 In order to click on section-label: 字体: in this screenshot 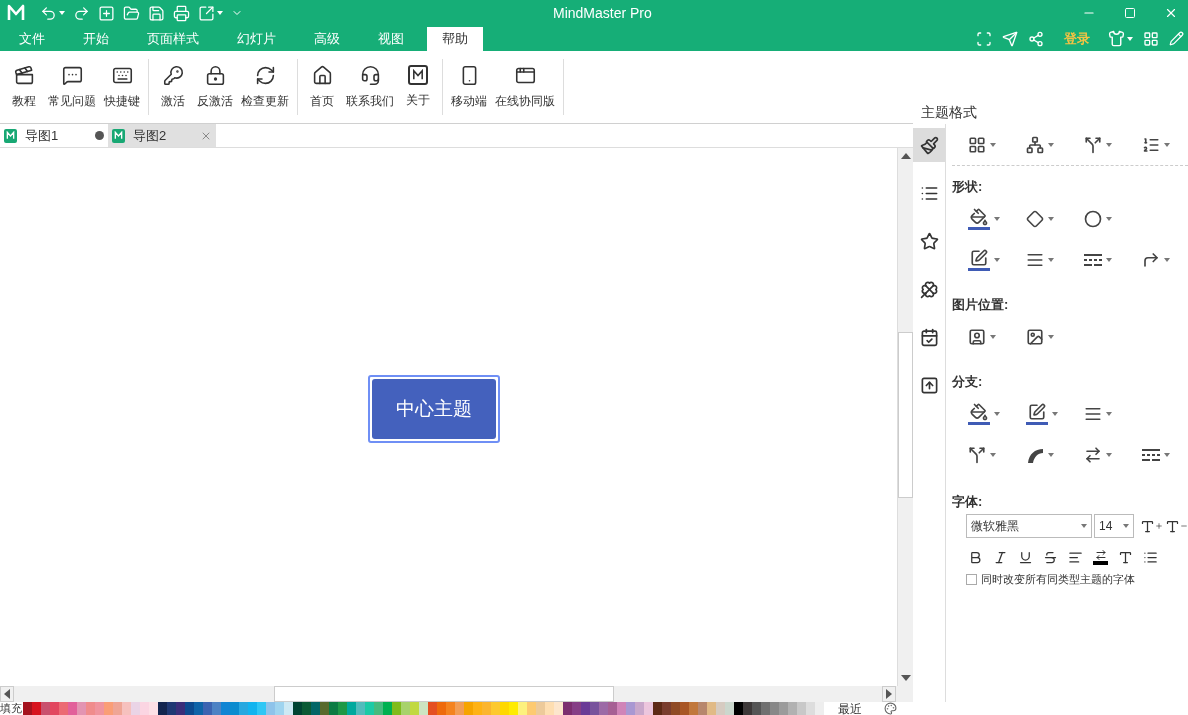, I will do `click(968, 502)`.